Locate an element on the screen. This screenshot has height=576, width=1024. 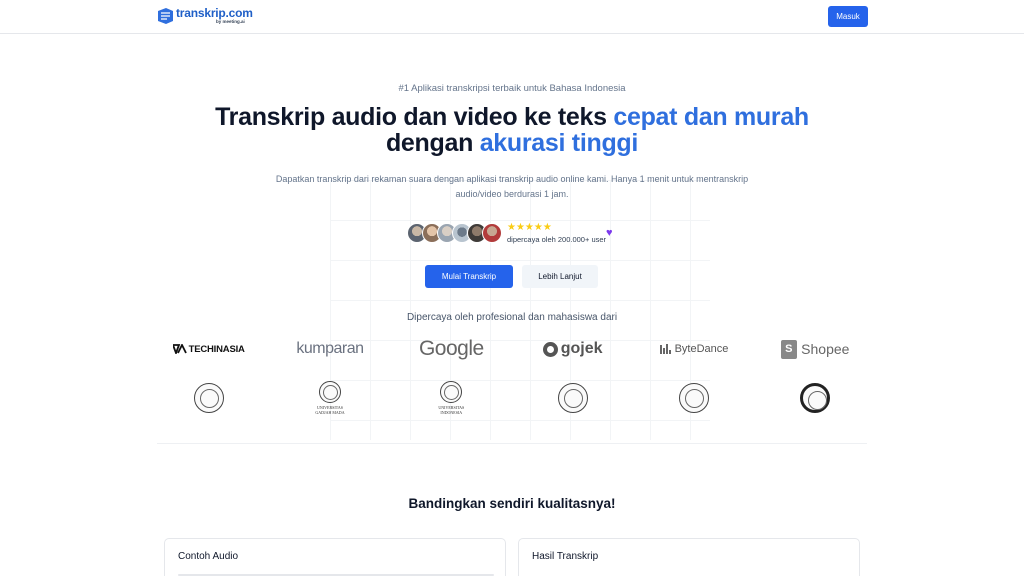
bytedance-icon is located at coordinates (665, 349).